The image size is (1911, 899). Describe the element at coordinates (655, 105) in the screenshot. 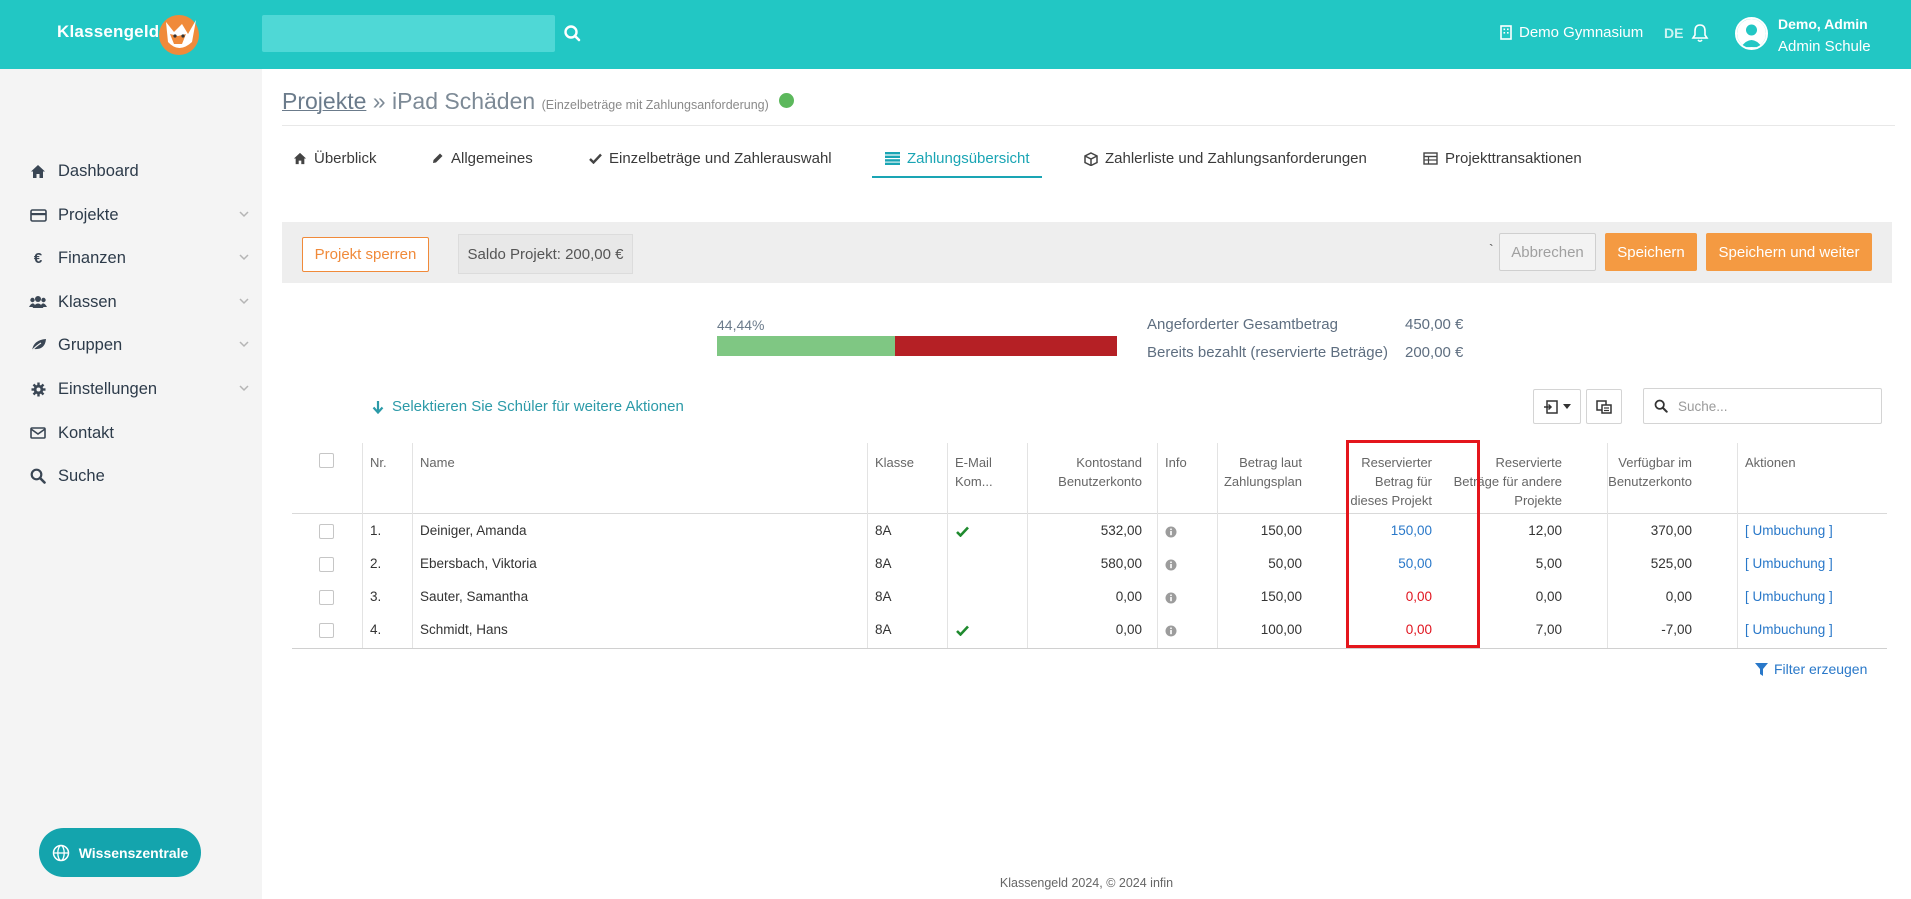

I see `project-type: (Einzelbeträge mit Zahlungsanforderung)` at that location.